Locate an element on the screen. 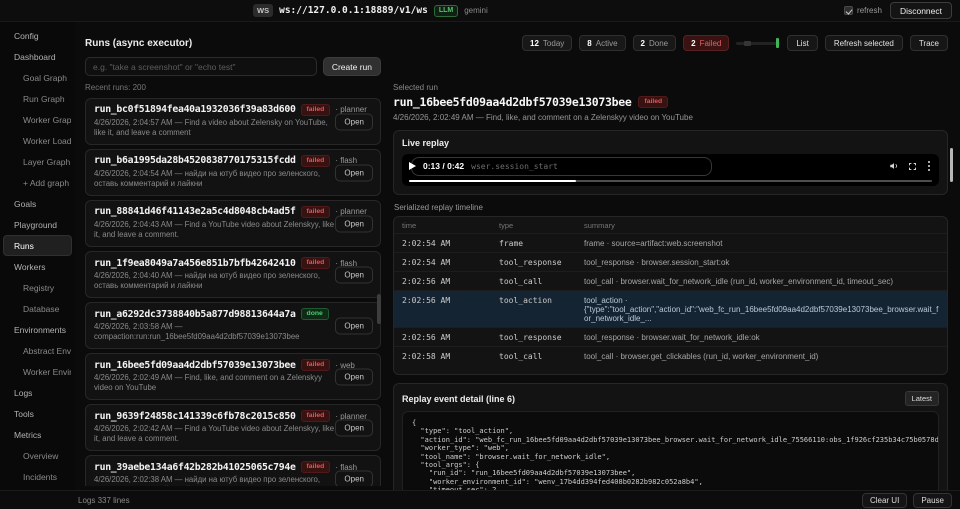 This screenshot has width=960, height=509. sidebar-item: Worker Graph is located at coordinates (37, 119).